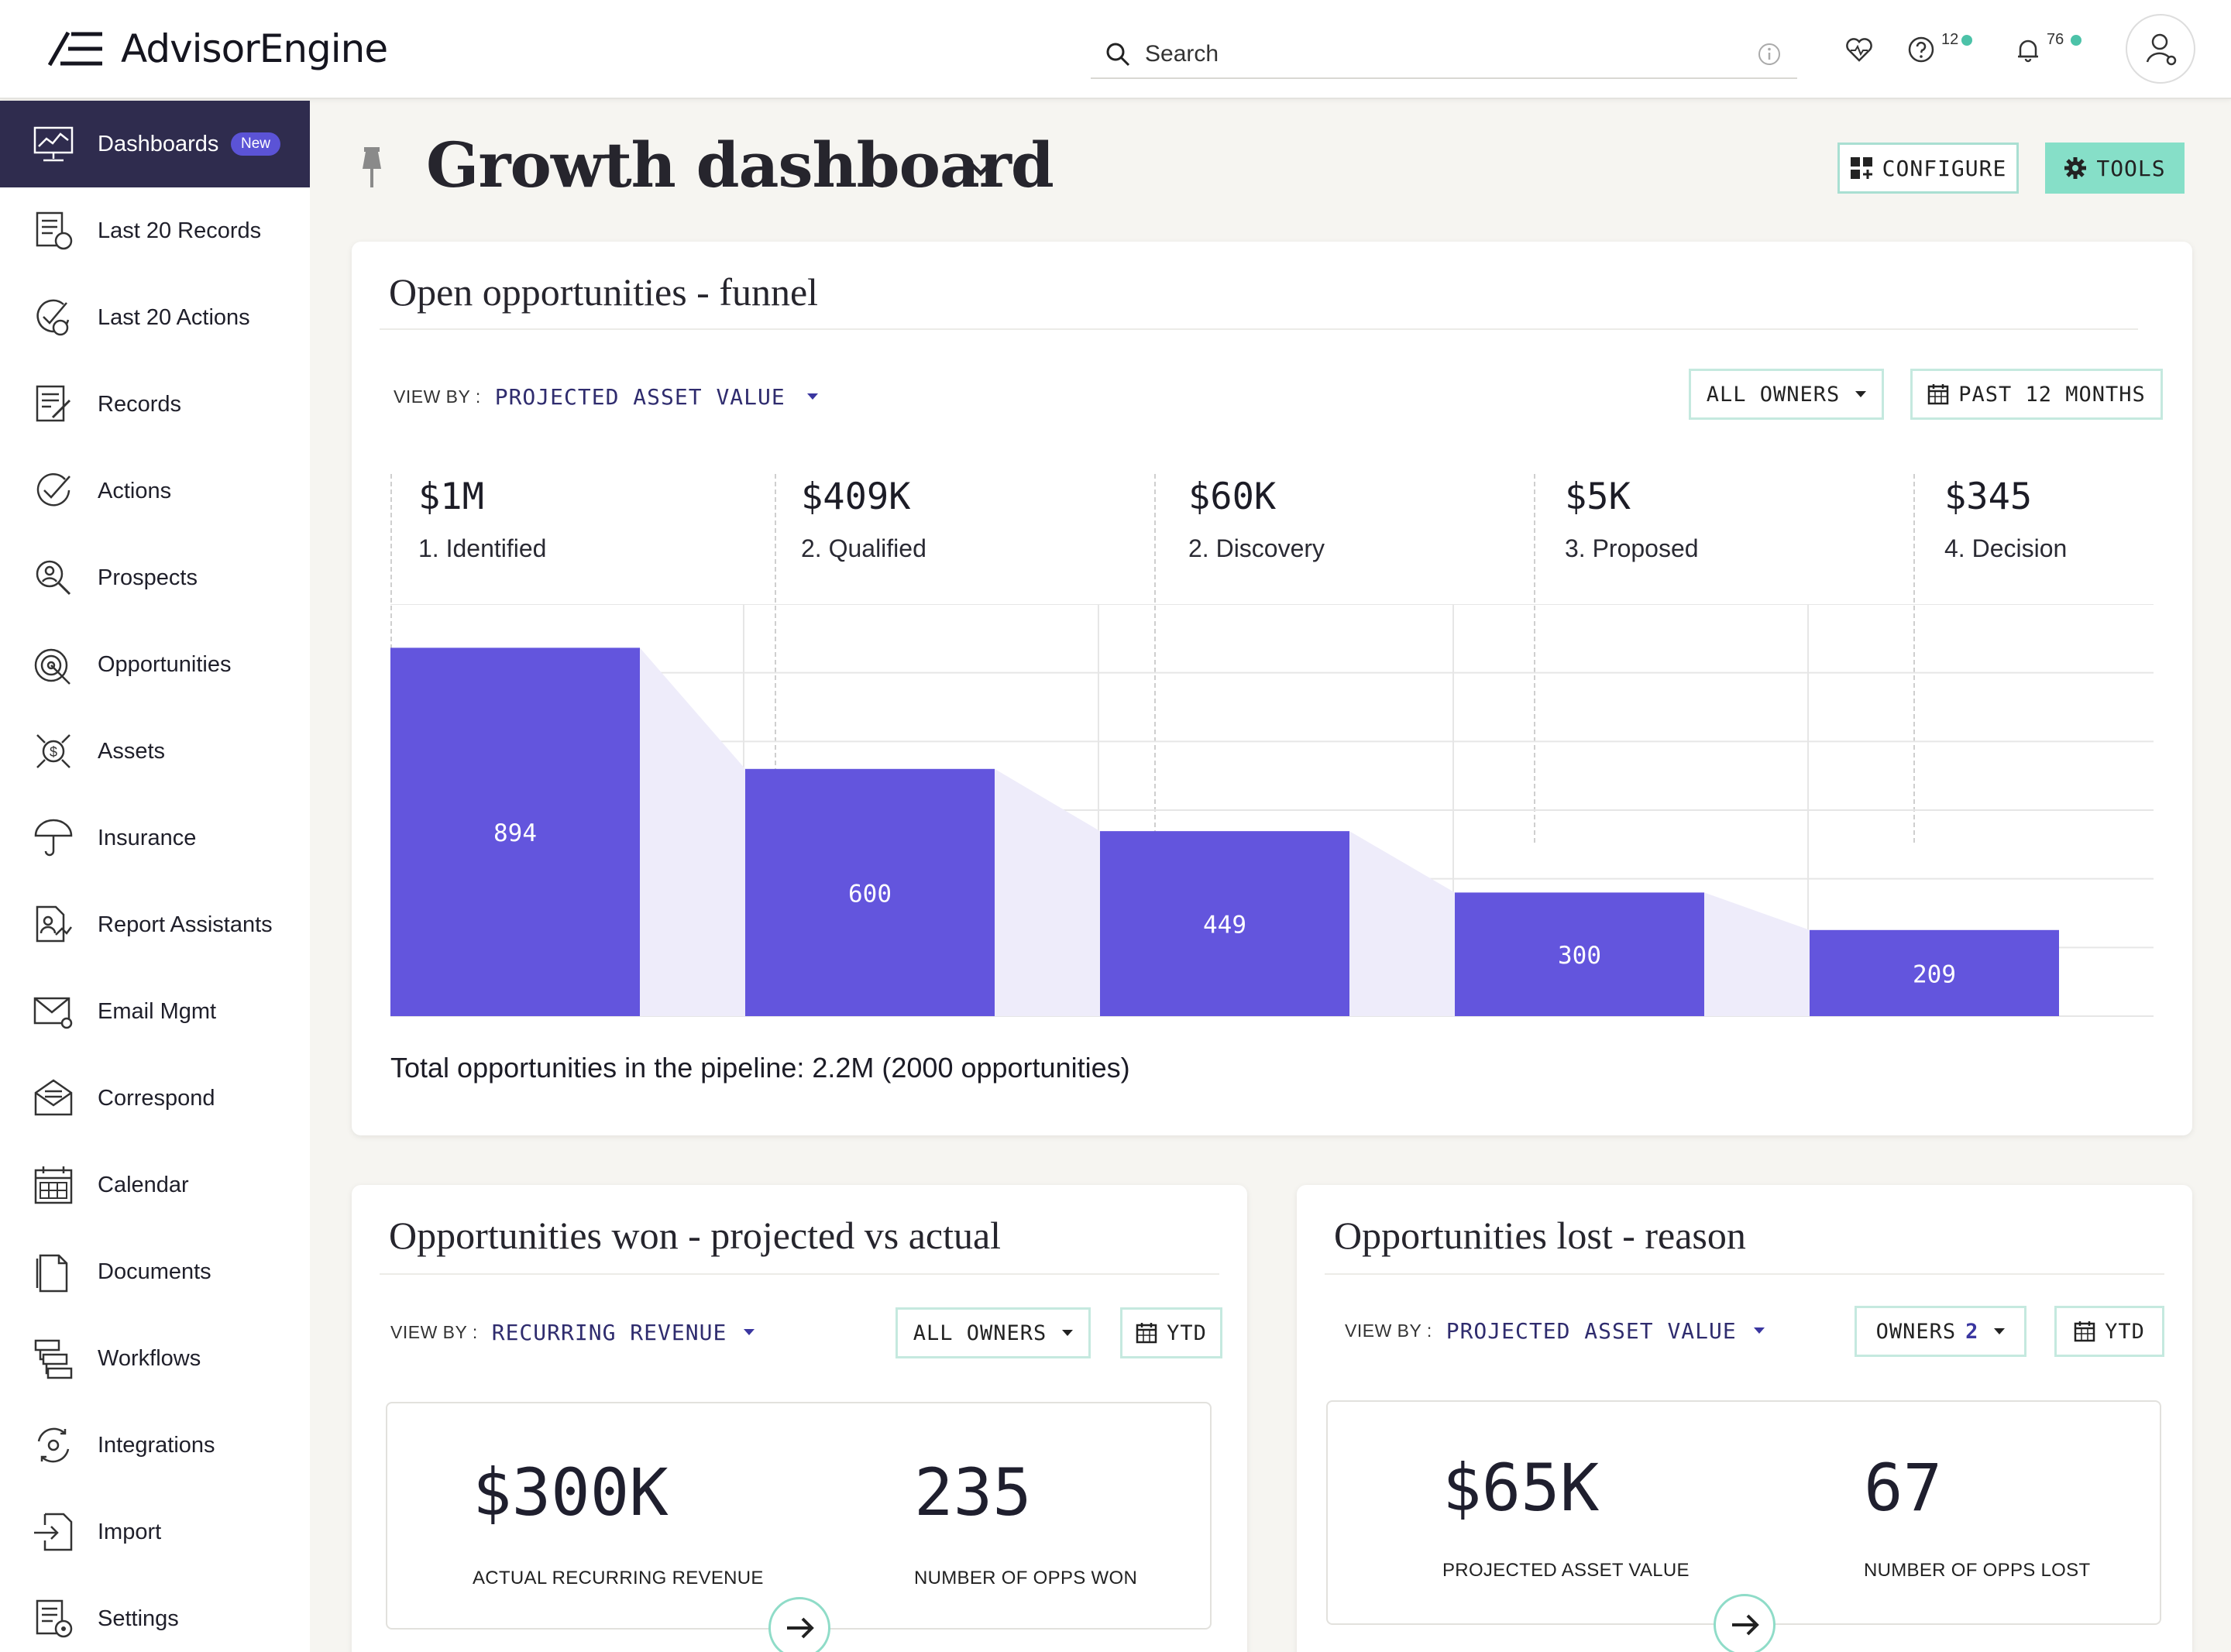  I want to click on sidebar-item-label: Records, so click(139, 404).